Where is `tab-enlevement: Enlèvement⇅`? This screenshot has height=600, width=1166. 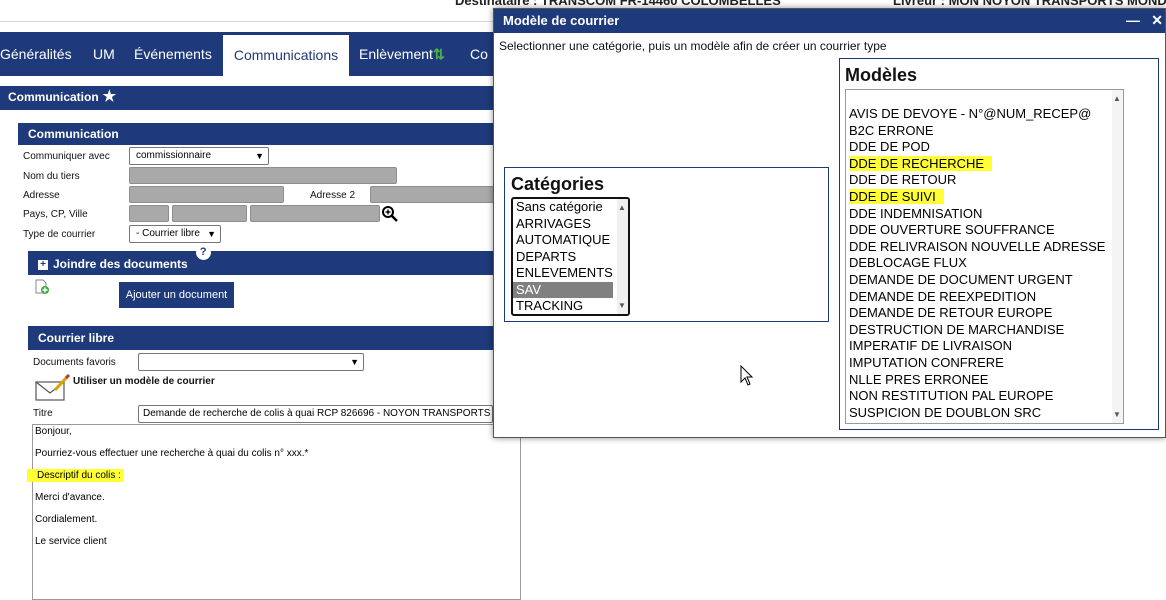
tab-enlevement: Enlèvement⇅ is located at coordinates (402, 54).